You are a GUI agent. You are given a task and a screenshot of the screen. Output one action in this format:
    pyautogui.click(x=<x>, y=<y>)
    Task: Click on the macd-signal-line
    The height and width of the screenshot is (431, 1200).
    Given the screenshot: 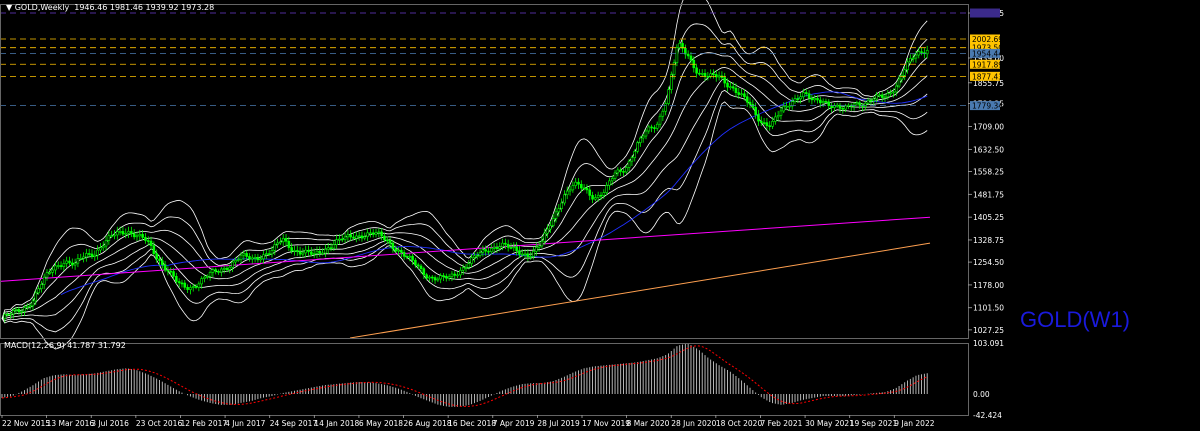 What is the action you would take?
    pyautogui.click(x=464, y=376)
    